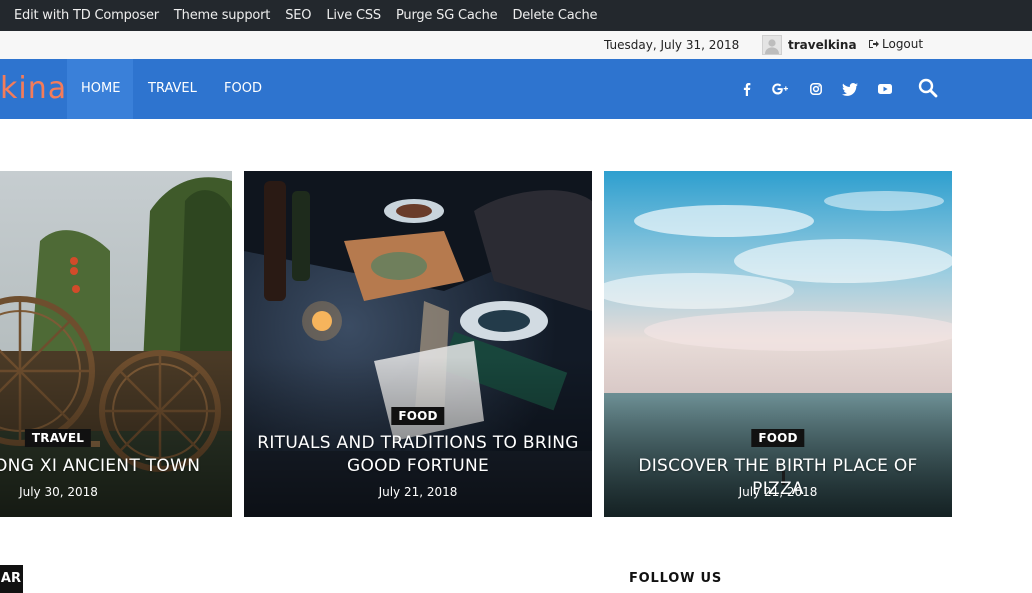  Describe the element at coordinates (58, 438) in the screenshot. I see `post-category-badge: TRAVEL` at that location.